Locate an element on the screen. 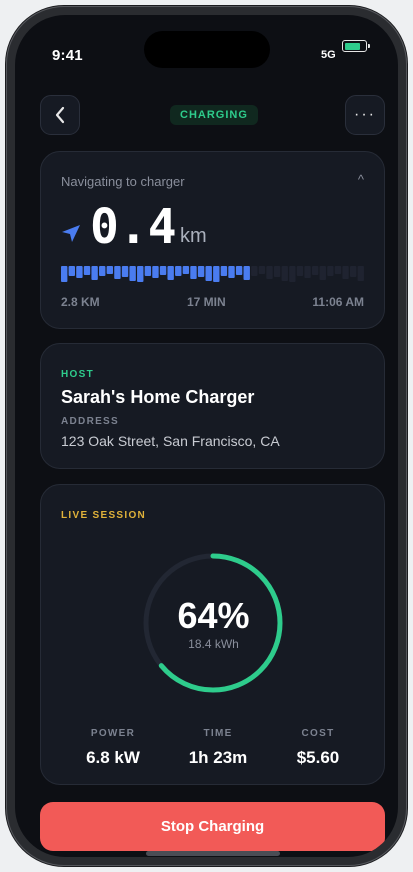  address-label: ADDRESS is located at coordinates (90, 421).